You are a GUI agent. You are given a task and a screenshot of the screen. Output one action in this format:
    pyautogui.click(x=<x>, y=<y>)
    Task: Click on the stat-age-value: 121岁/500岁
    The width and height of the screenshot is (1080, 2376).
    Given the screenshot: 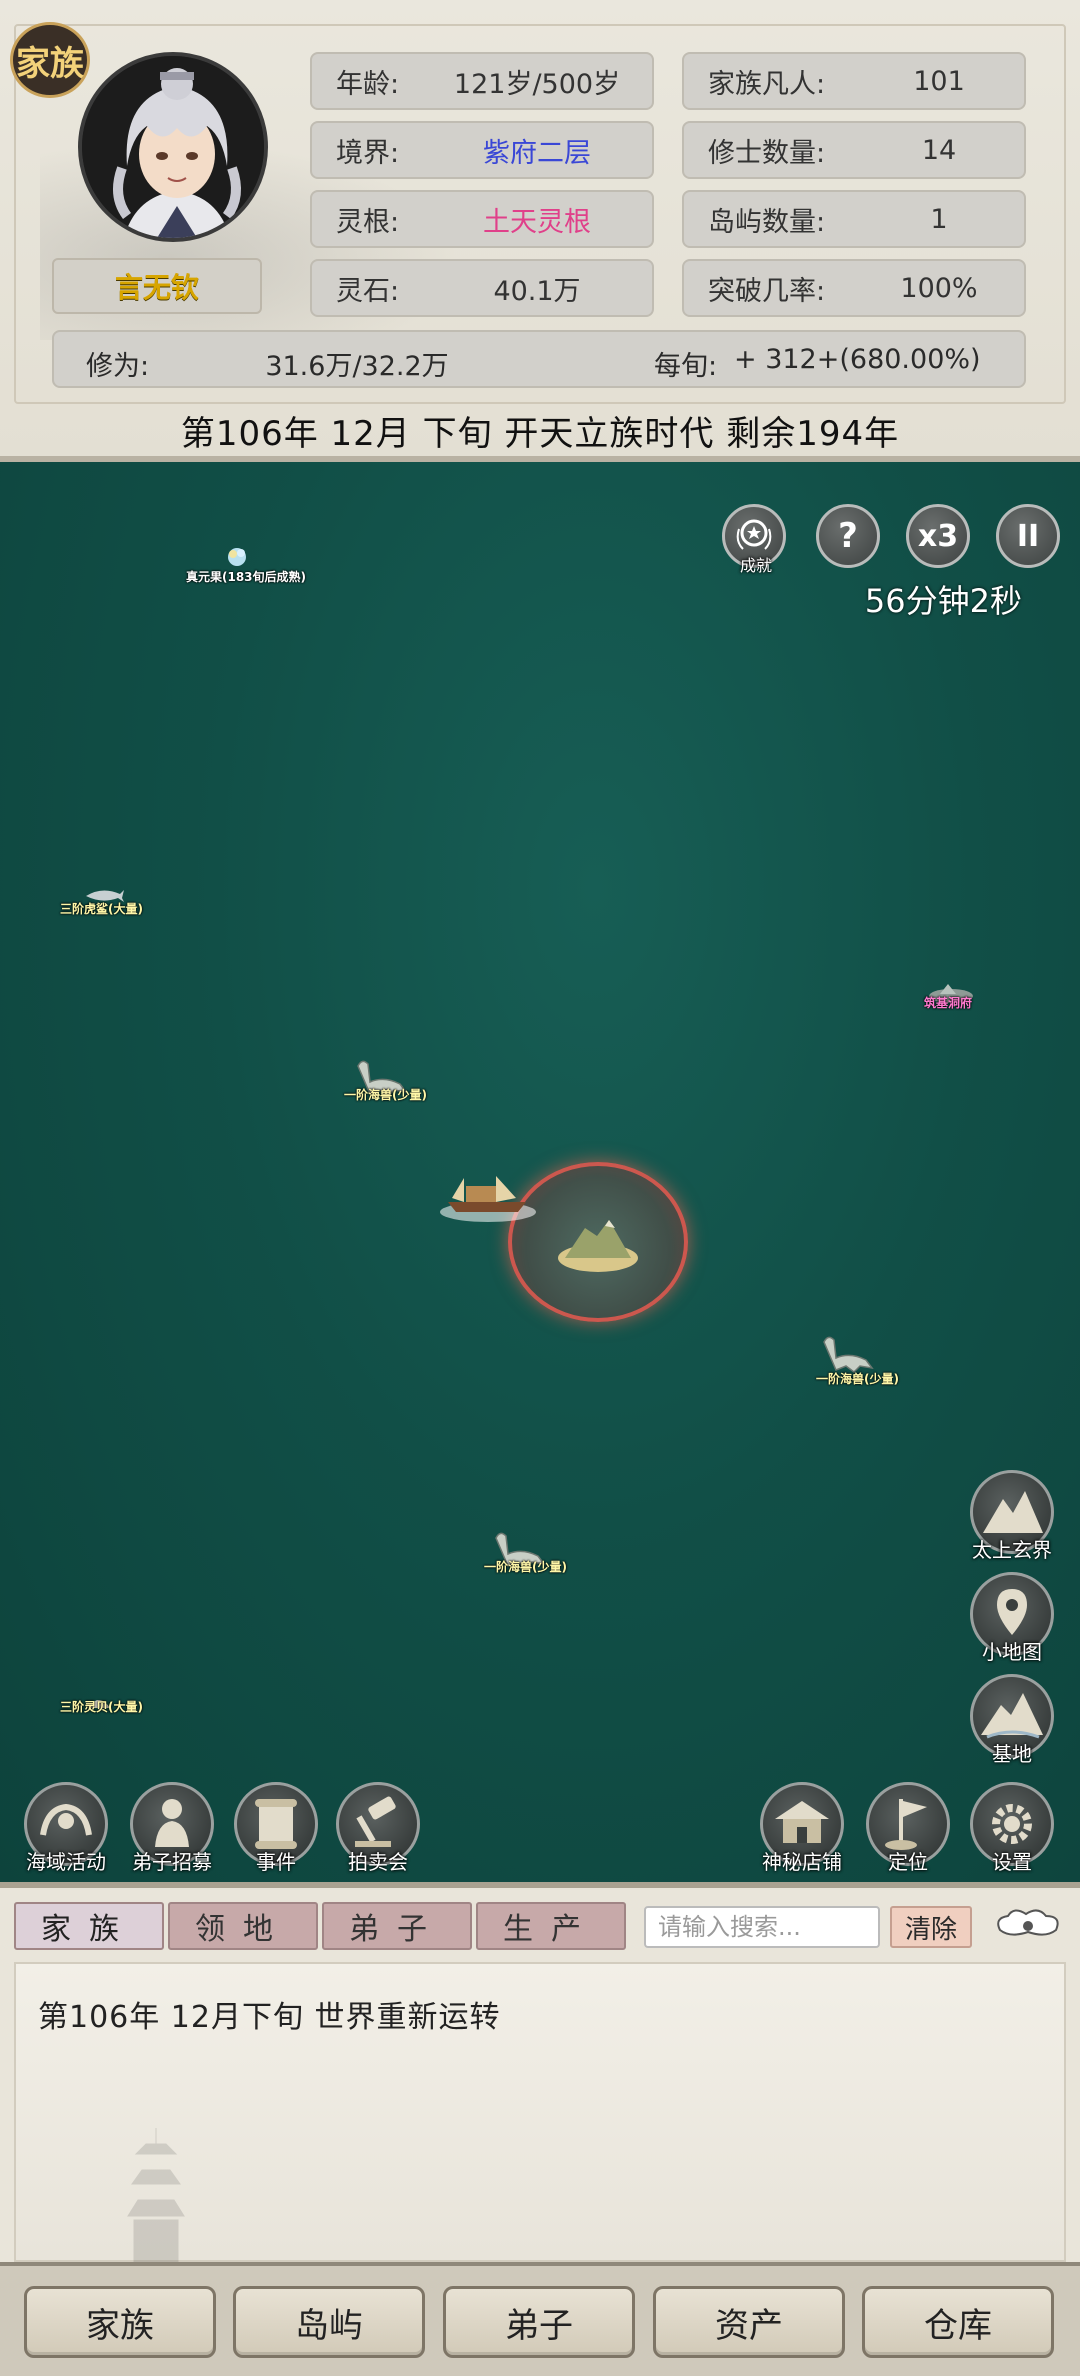 What is the action you would take?
    pyautogui.click(x=537, y=84)
    